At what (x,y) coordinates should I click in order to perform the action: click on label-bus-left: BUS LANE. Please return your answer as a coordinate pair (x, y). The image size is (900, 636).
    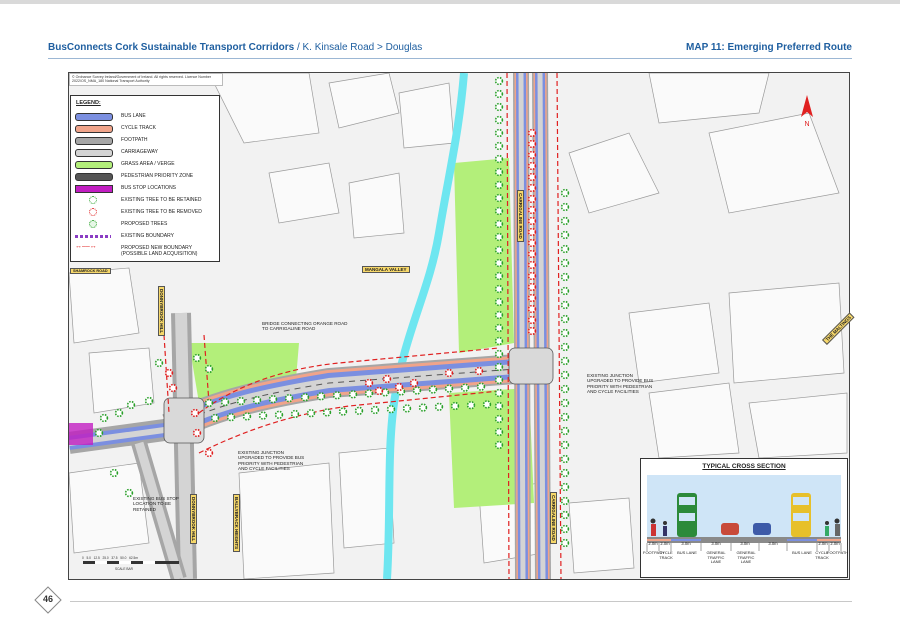
    Looking at the image, I should click on (687, 552).